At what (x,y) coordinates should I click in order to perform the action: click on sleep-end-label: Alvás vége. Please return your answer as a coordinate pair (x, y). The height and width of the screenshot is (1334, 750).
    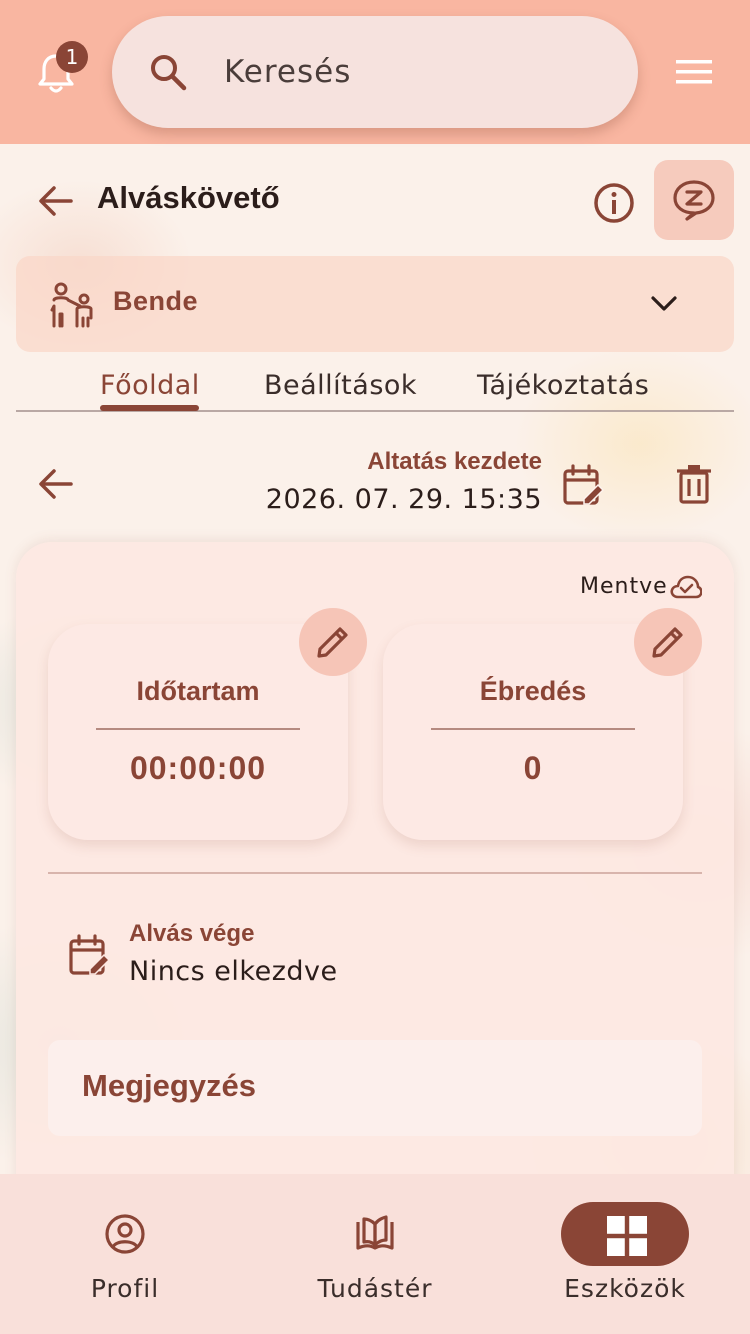
    Looking at the image, I should click on (192, 933).